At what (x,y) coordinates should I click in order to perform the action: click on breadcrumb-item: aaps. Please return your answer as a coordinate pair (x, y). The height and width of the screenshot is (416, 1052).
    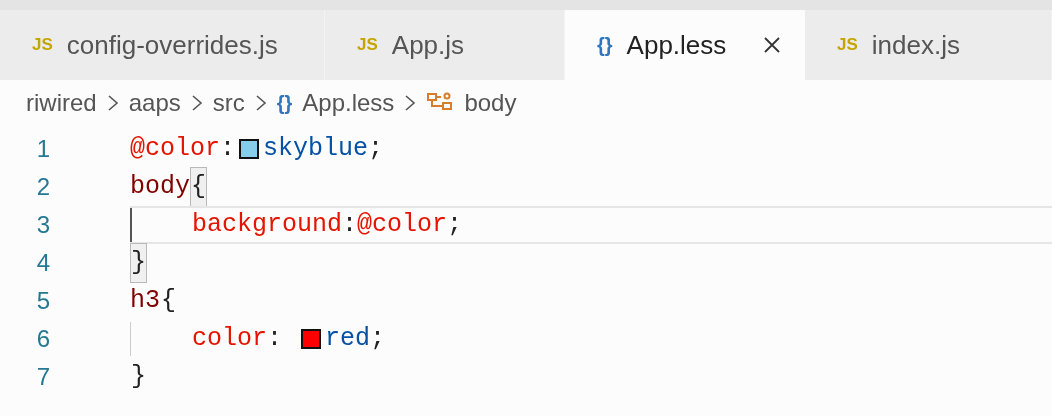
    Looking at the image, I should click on (154, 103).